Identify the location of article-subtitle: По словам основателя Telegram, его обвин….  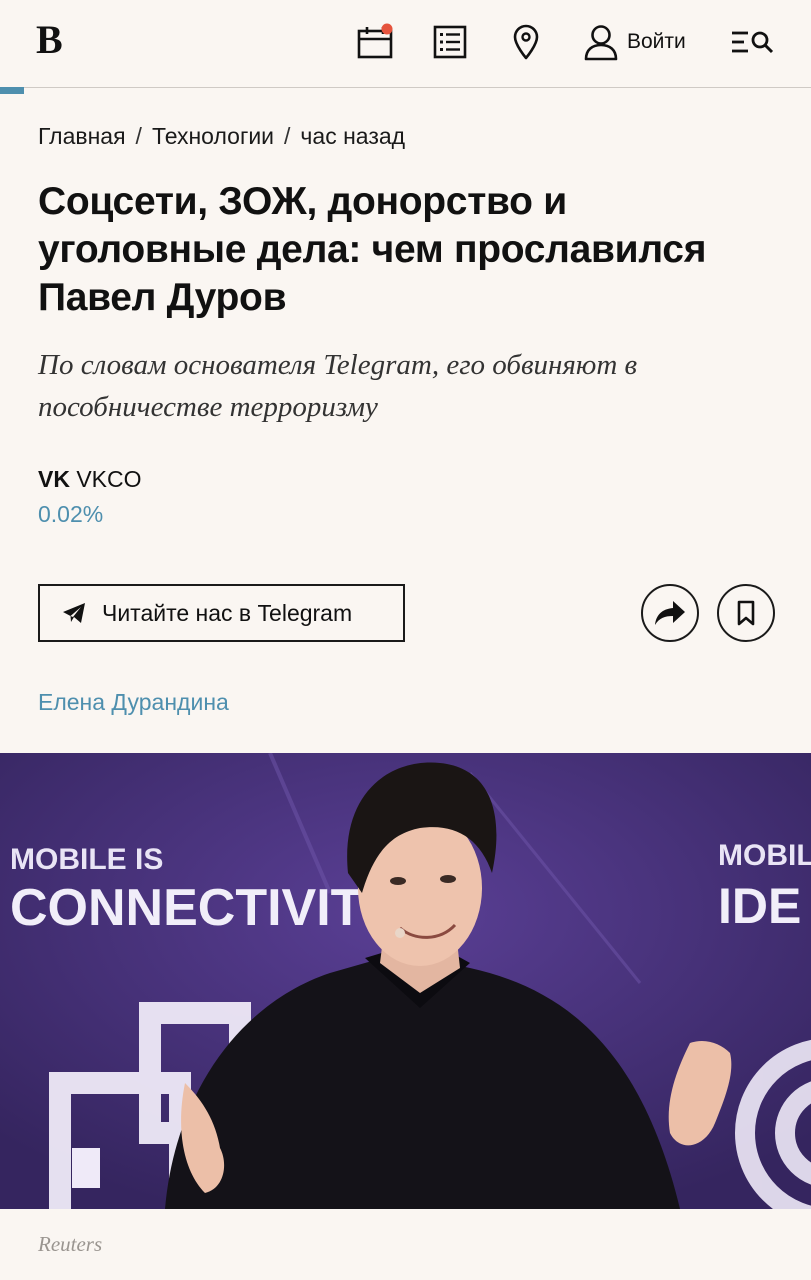
(338, 386).